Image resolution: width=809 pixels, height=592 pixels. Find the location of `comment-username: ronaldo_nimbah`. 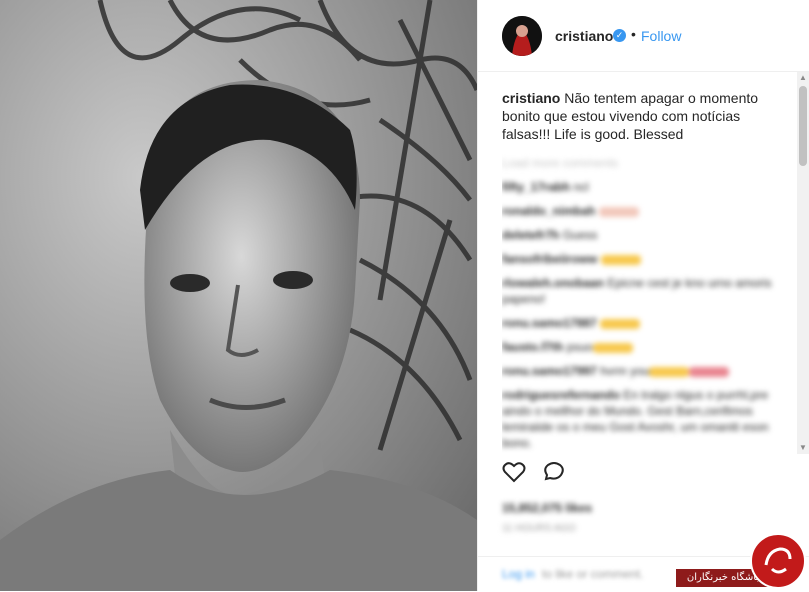

comment-username: ronaldo_nimbah is located at coordinates (548, 211).